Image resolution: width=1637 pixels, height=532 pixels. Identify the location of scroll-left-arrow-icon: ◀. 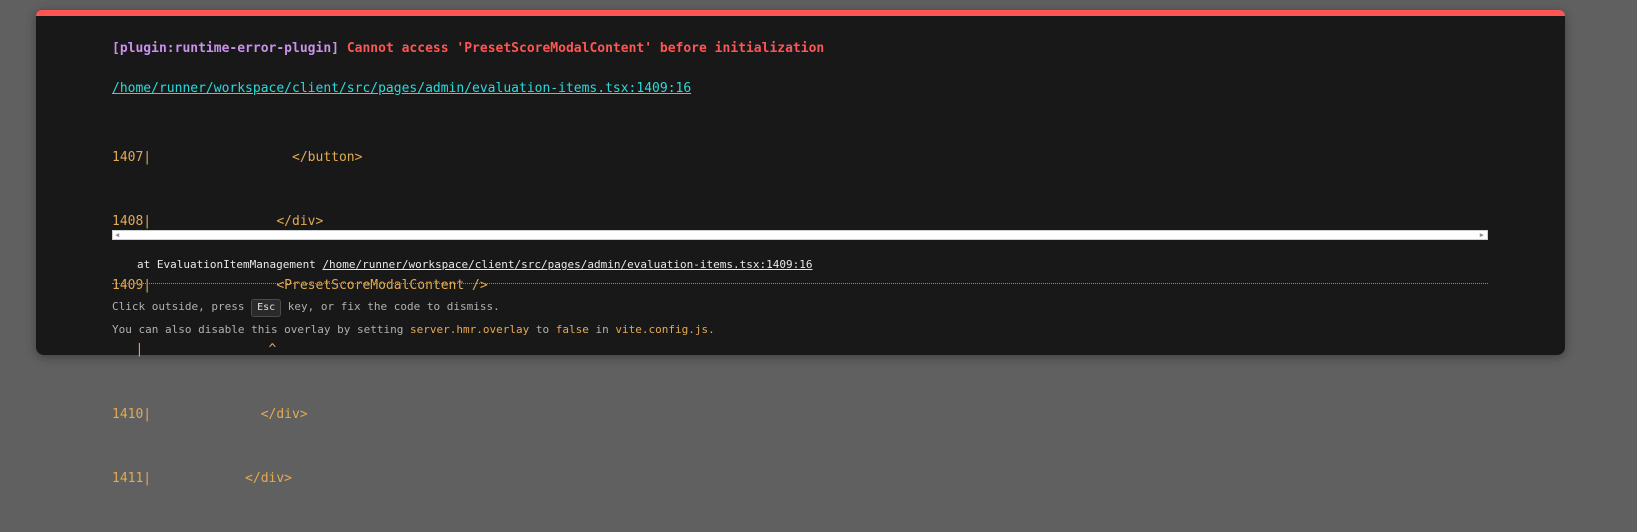
(117, 235).